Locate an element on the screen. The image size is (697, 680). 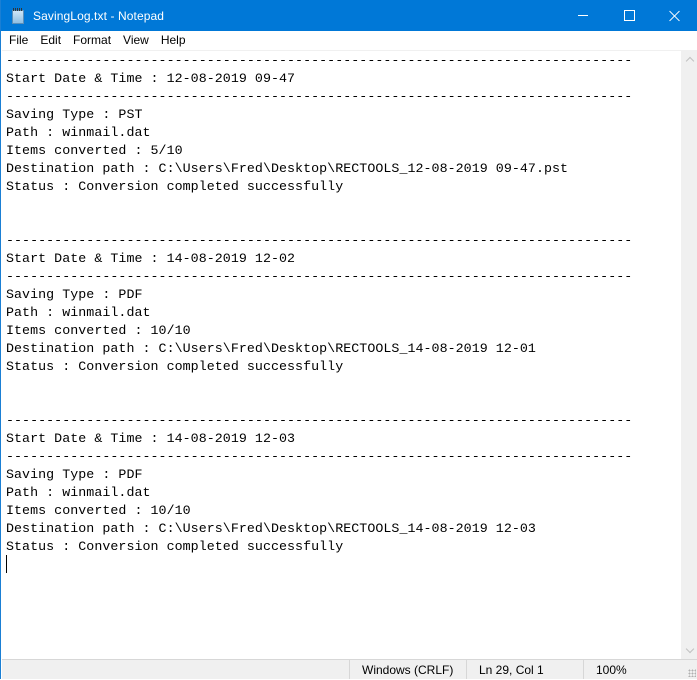
scroll-down-button is located at coordinates (689, 650).